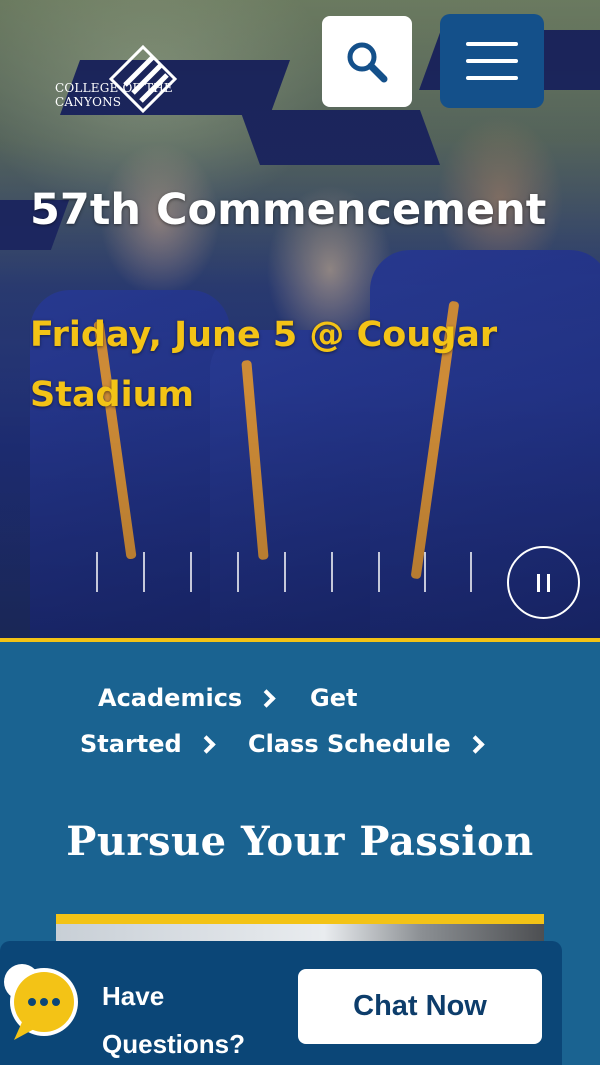 The height and width of the screenshot is (1065, 600). Describe the element at coordinates (492, 44) in the screenshot. I see `hamburger-menu-icon` at that location.